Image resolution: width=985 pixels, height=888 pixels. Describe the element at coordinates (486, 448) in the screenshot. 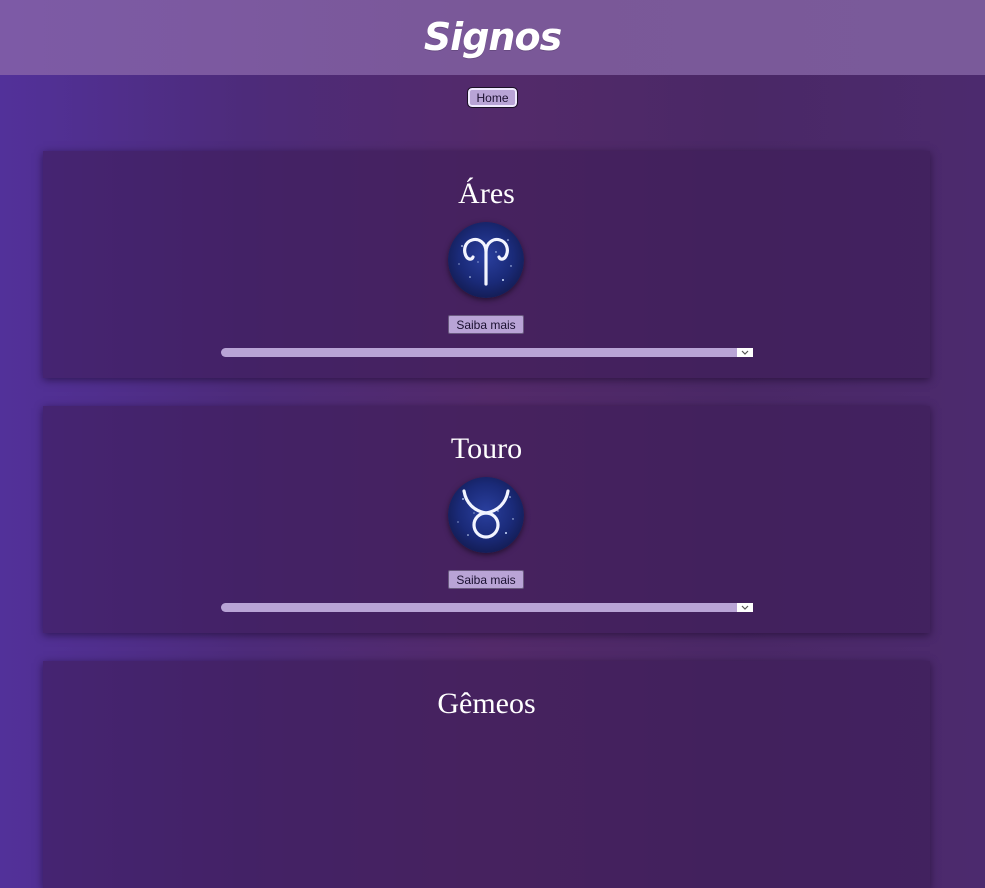

I see `sign-title: Touro` at that location.